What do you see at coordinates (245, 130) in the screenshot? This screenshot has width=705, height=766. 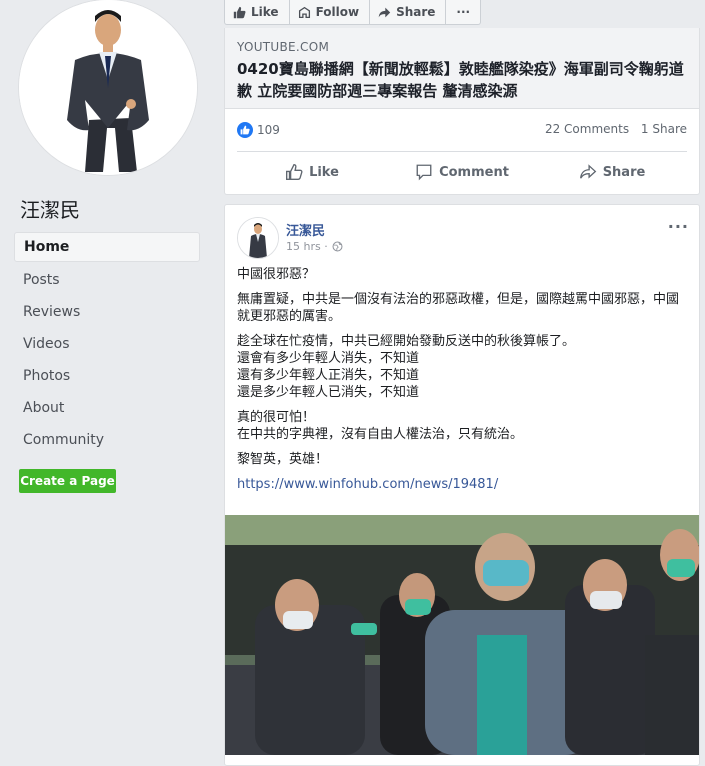 I see `like-reaction-icon` at bounding box center [245, 130].